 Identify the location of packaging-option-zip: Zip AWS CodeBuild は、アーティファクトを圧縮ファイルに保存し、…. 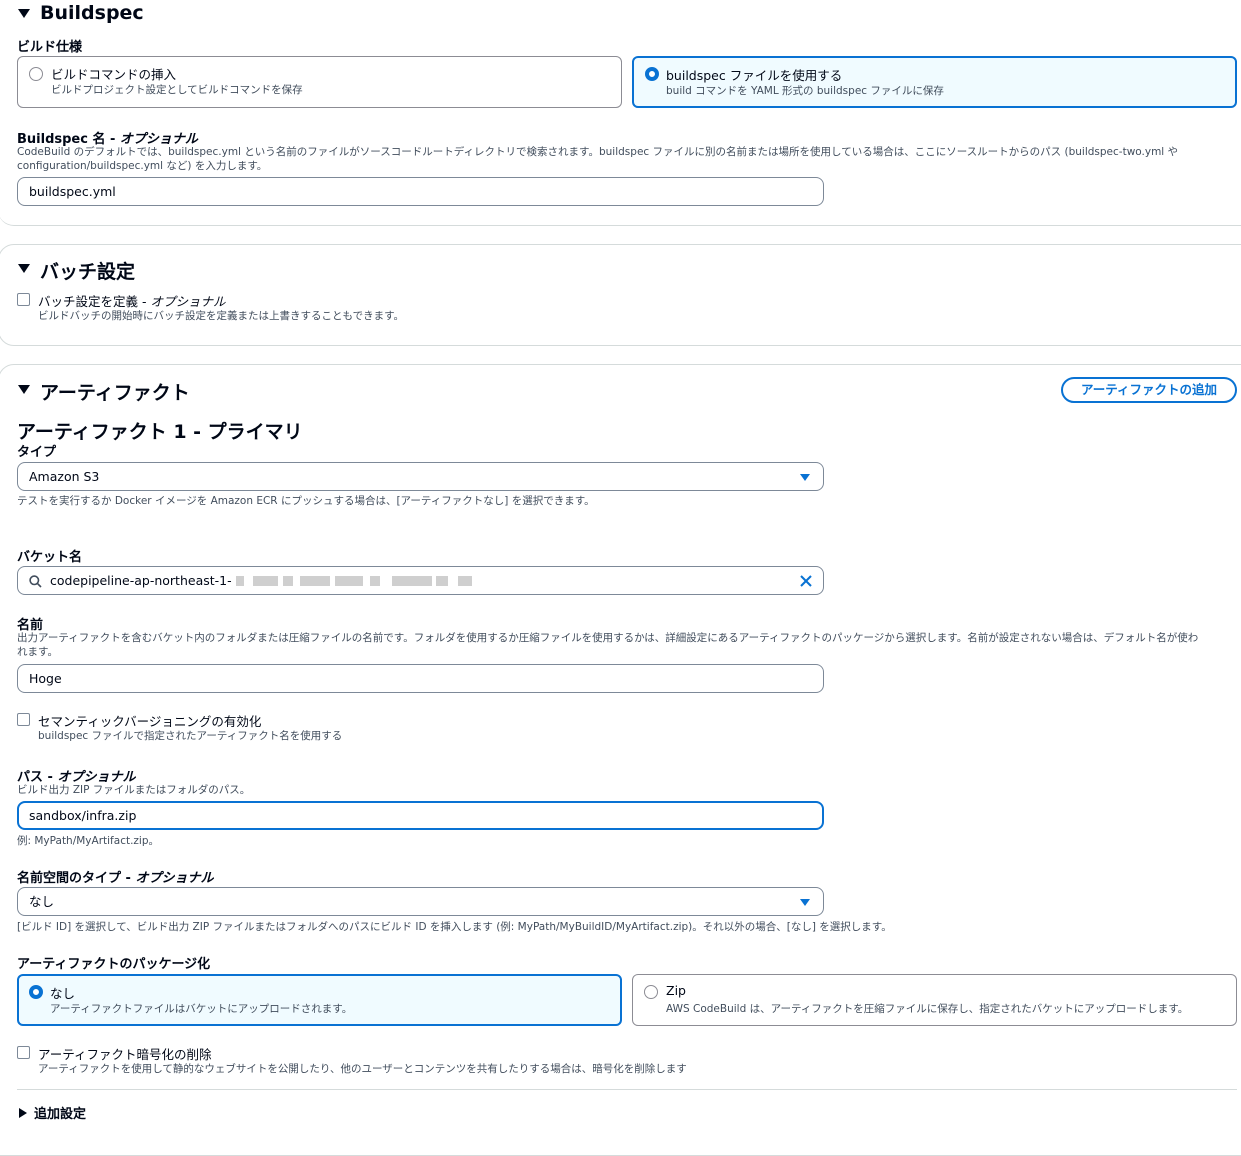
(934, 1000).